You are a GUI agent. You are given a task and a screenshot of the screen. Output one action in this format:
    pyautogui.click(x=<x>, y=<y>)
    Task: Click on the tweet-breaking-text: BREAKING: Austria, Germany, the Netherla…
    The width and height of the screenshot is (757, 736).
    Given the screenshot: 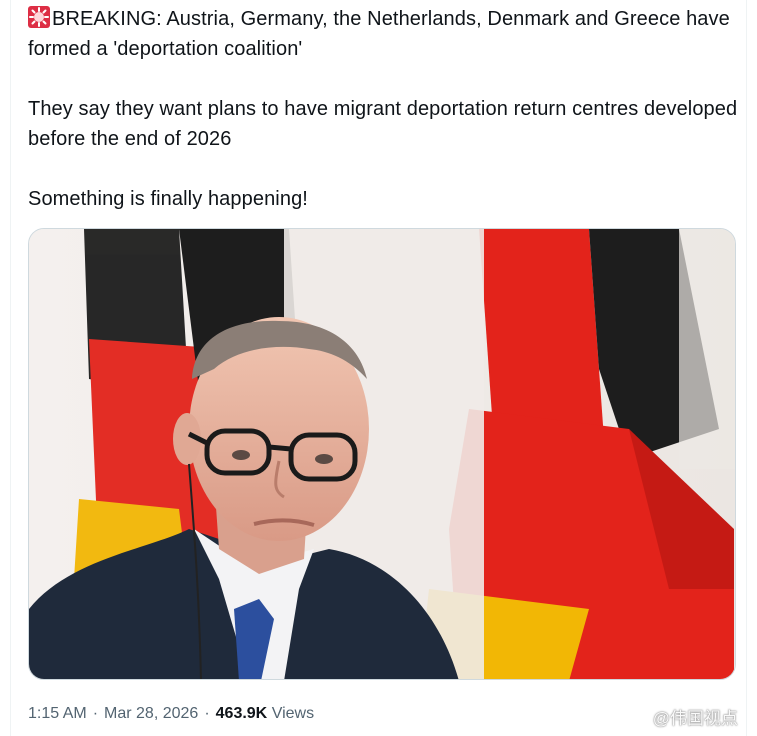 What is the action you would take?
    pyautogui.click(x=379, y=34)
    